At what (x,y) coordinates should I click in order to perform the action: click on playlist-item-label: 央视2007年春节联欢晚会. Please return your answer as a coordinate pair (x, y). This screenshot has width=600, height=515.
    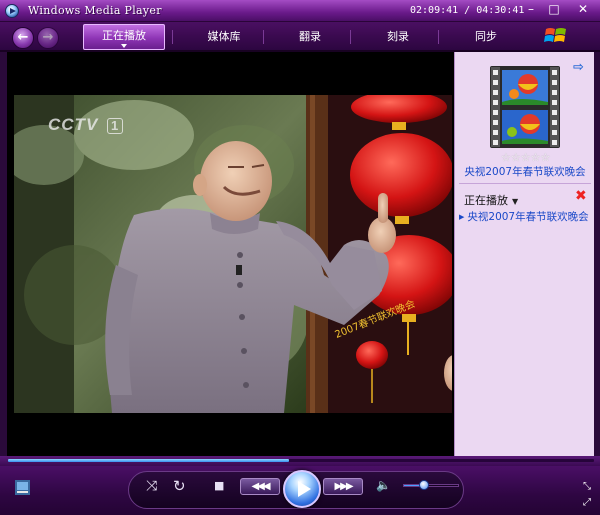
    Looking at the image, I should click on (528, 217).